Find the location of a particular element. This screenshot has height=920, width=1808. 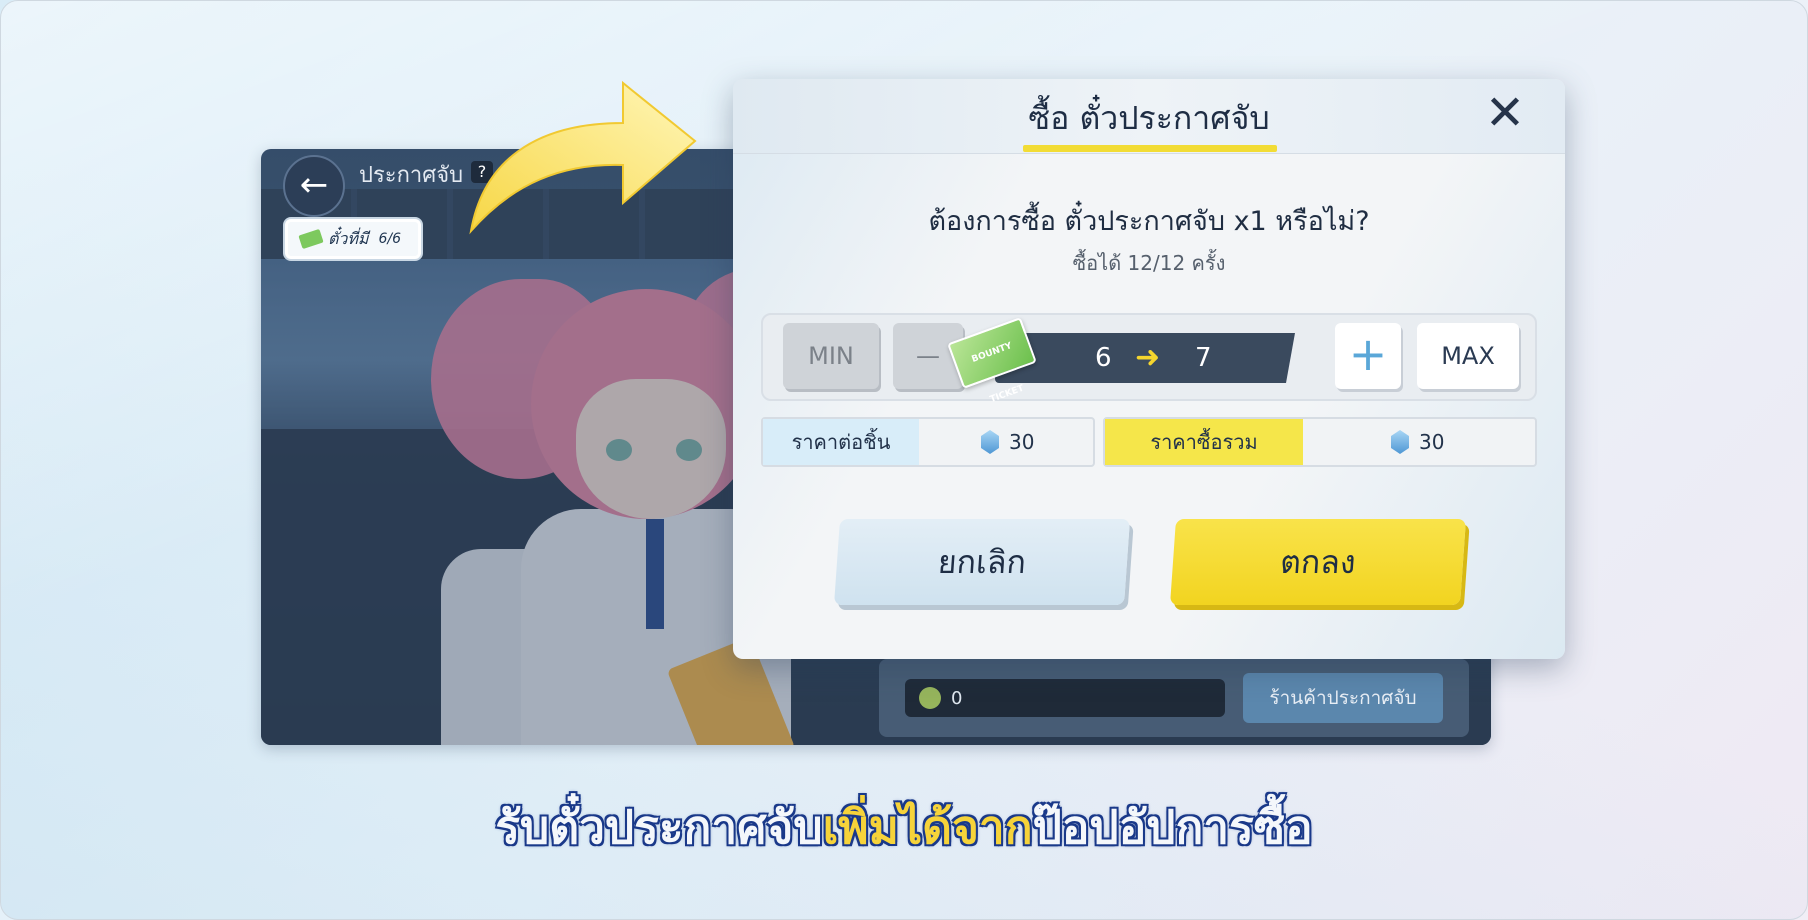

title-underline is located at coordinates (1150, 148).